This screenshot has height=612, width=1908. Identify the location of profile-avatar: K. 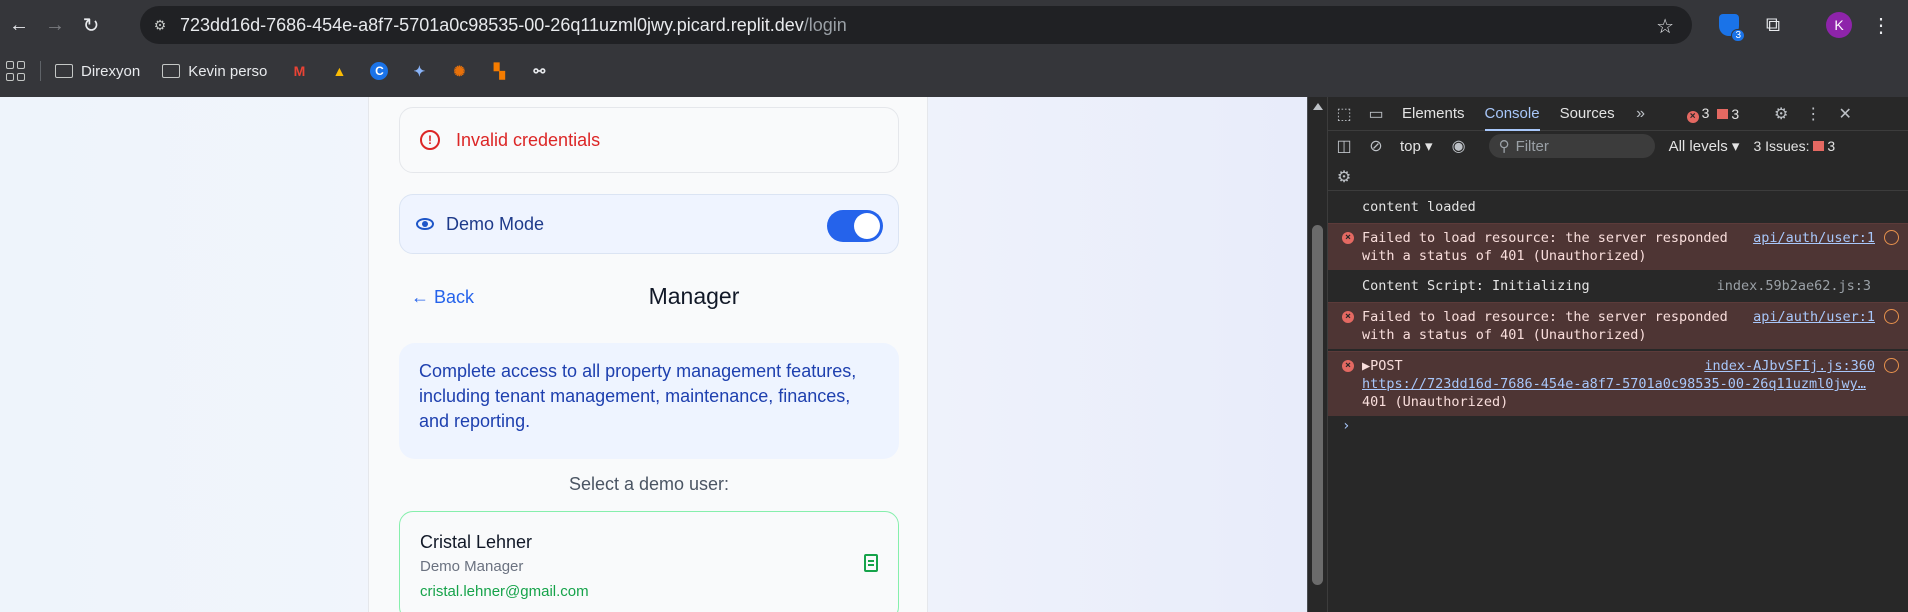
(1839, 25).